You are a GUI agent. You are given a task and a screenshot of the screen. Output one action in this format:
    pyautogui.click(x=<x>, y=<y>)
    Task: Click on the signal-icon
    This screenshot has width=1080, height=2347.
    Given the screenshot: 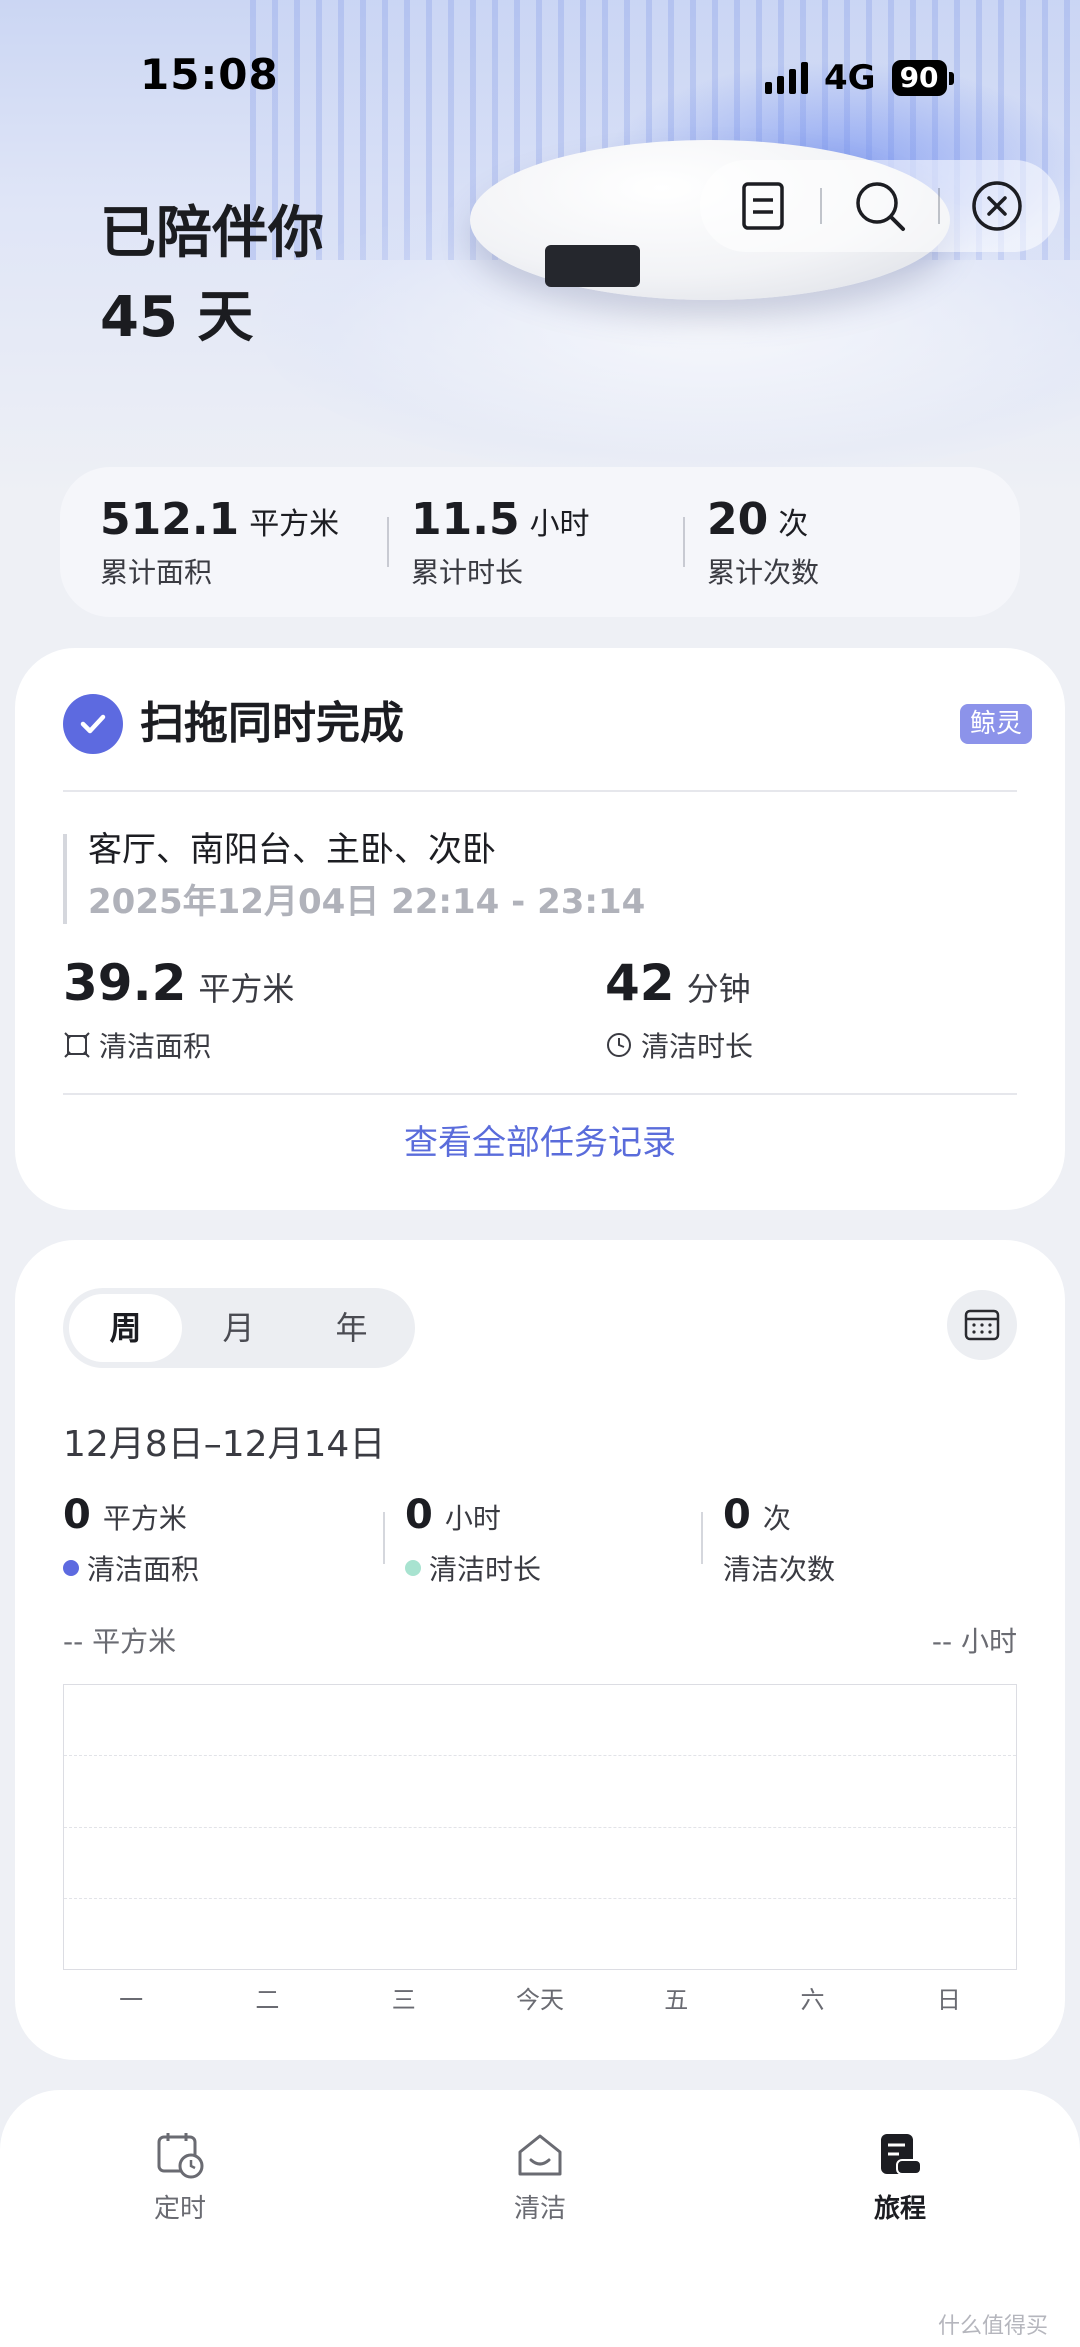 What is the action you would take?
    pyautogui.click(x=786, y=78)
    